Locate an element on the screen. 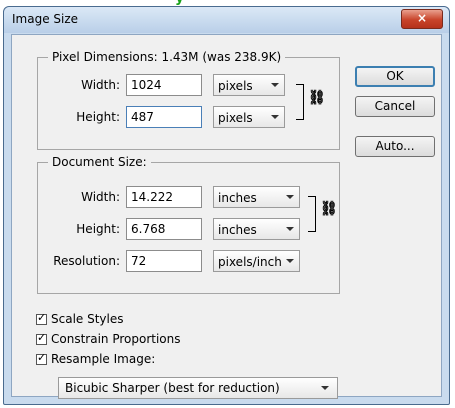 This screenshot has width=455, height=408. constrain-proportions-checkbox: Constrain Proportions is located at coordinates (108, 338).